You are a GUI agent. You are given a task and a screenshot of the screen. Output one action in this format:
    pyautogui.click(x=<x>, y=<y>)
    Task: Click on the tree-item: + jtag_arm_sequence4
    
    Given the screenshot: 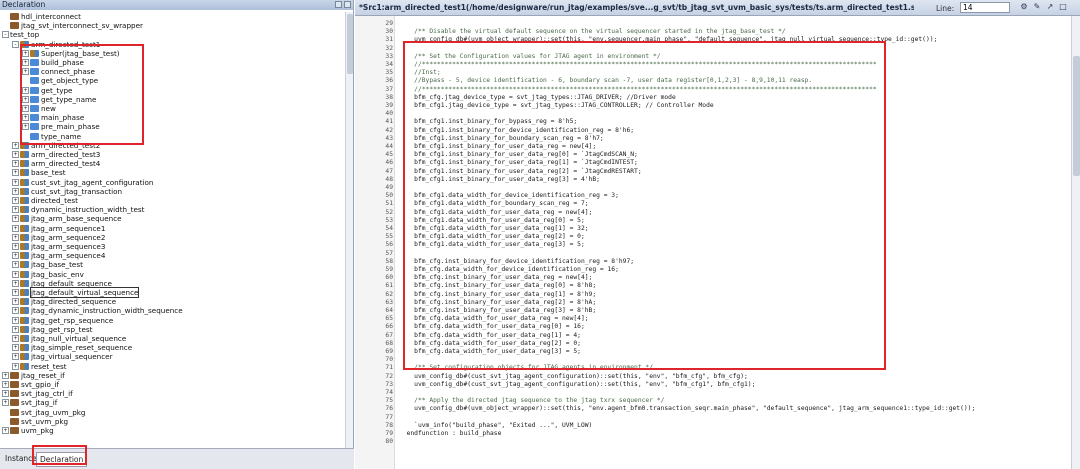 What is the action you would take?
    pyautogui.click(x=58, y=255)
    